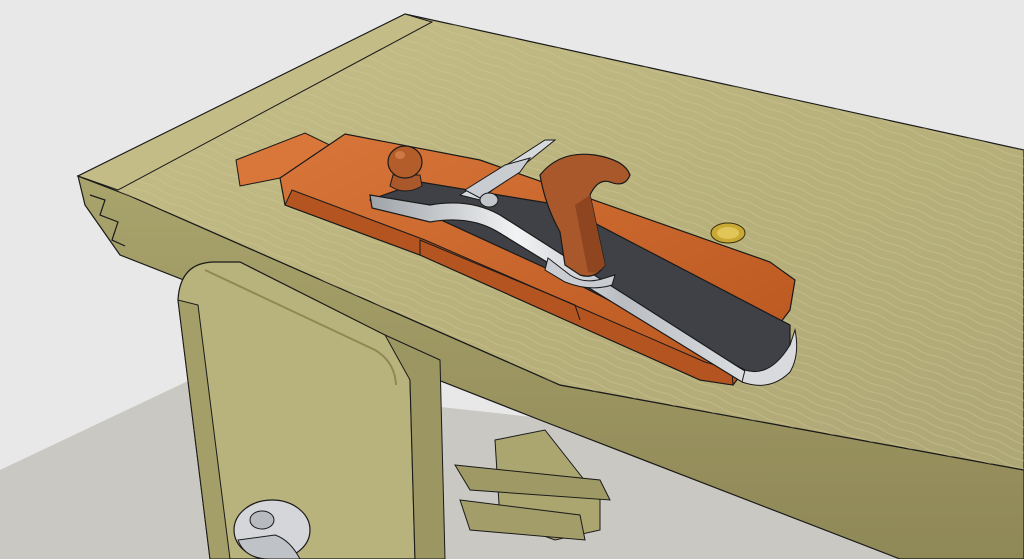 The height and width of the screenshot is (559, 1024). What do you see at coordinates (400, 155) in the screenshot?
I see `plane-knob-highlight` at bounding box center [400, 155].